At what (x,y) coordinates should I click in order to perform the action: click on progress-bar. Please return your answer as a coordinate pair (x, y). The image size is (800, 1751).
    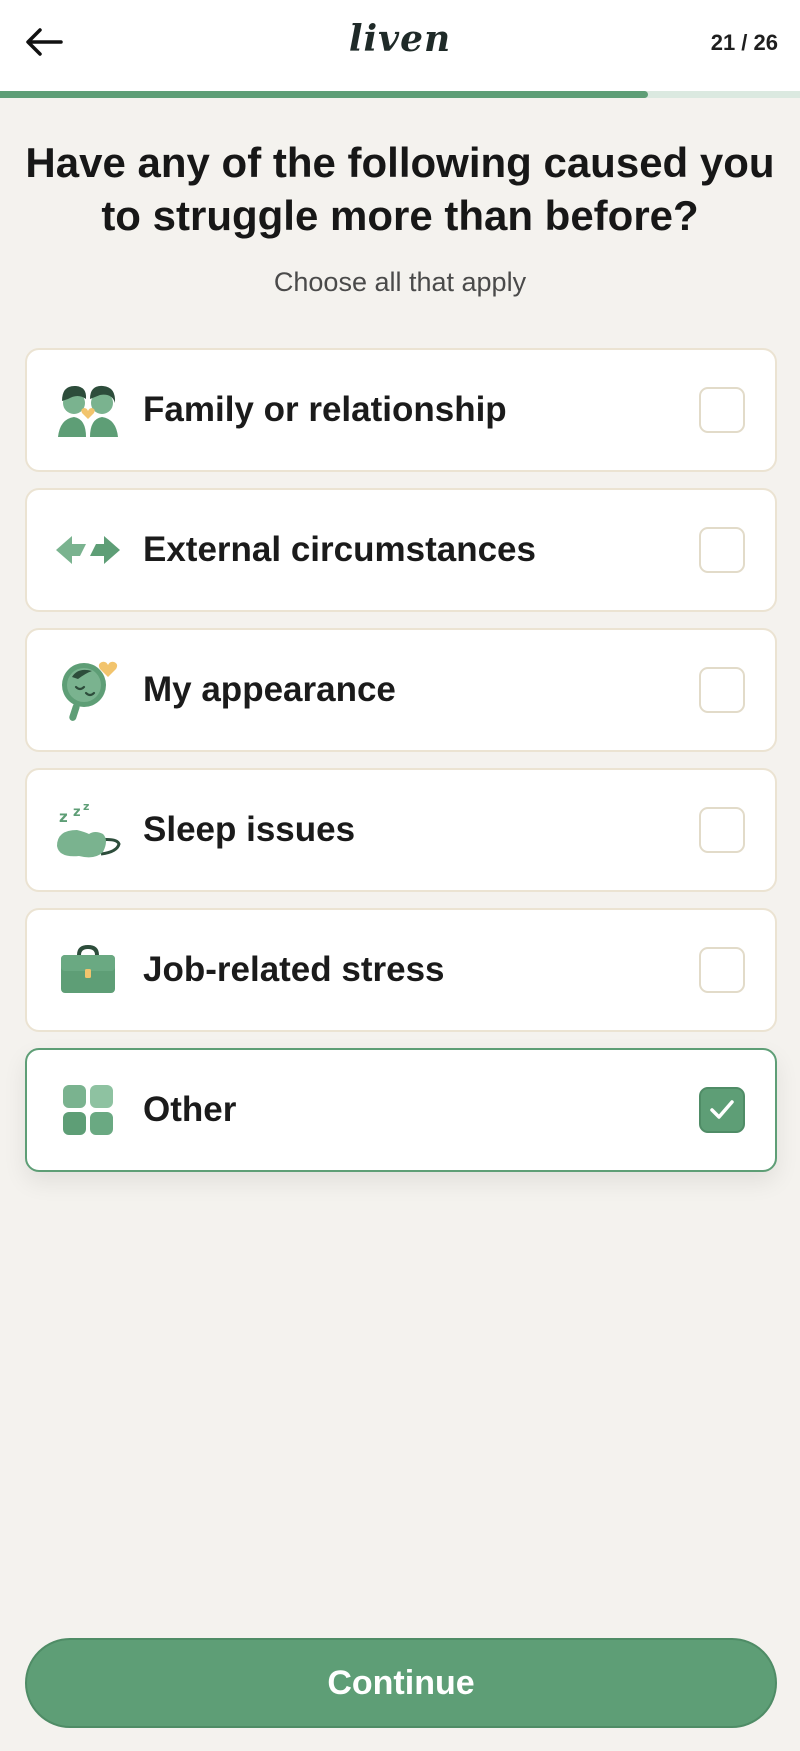
    Looking at the image, I should click on (400, 94).